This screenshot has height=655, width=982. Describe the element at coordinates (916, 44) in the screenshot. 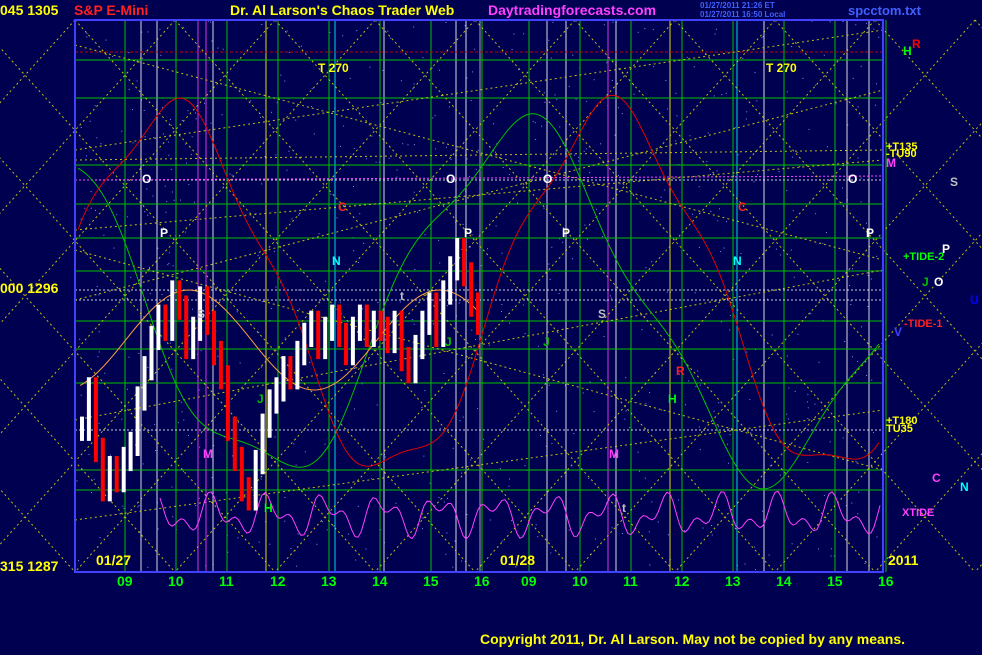

I see `right-side-label: R` at that location.